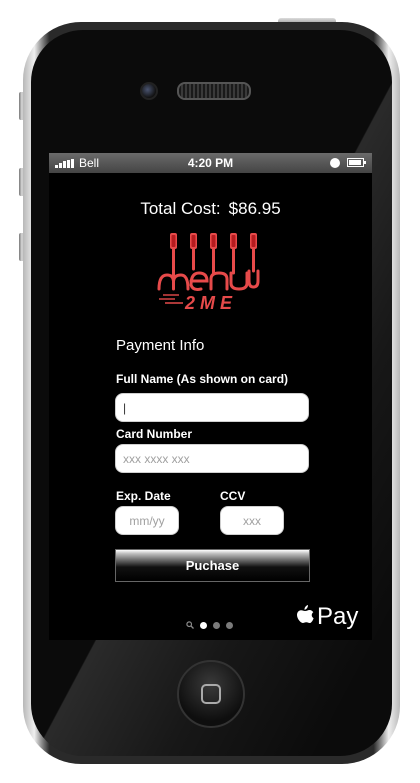  I want to click on svg-text: 2 M E, so click(208, 303).